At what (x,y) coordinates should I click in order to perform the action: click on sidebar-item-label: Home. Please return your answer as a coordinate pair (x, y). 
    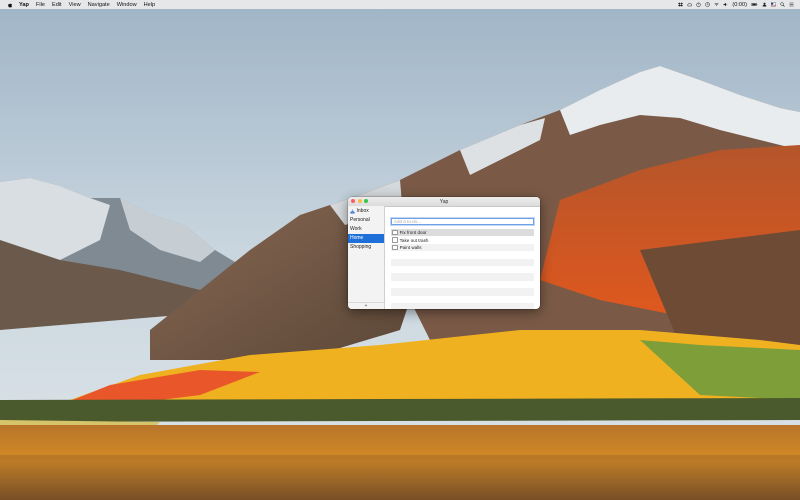
    Looking at the image, I should click on (357, 238).